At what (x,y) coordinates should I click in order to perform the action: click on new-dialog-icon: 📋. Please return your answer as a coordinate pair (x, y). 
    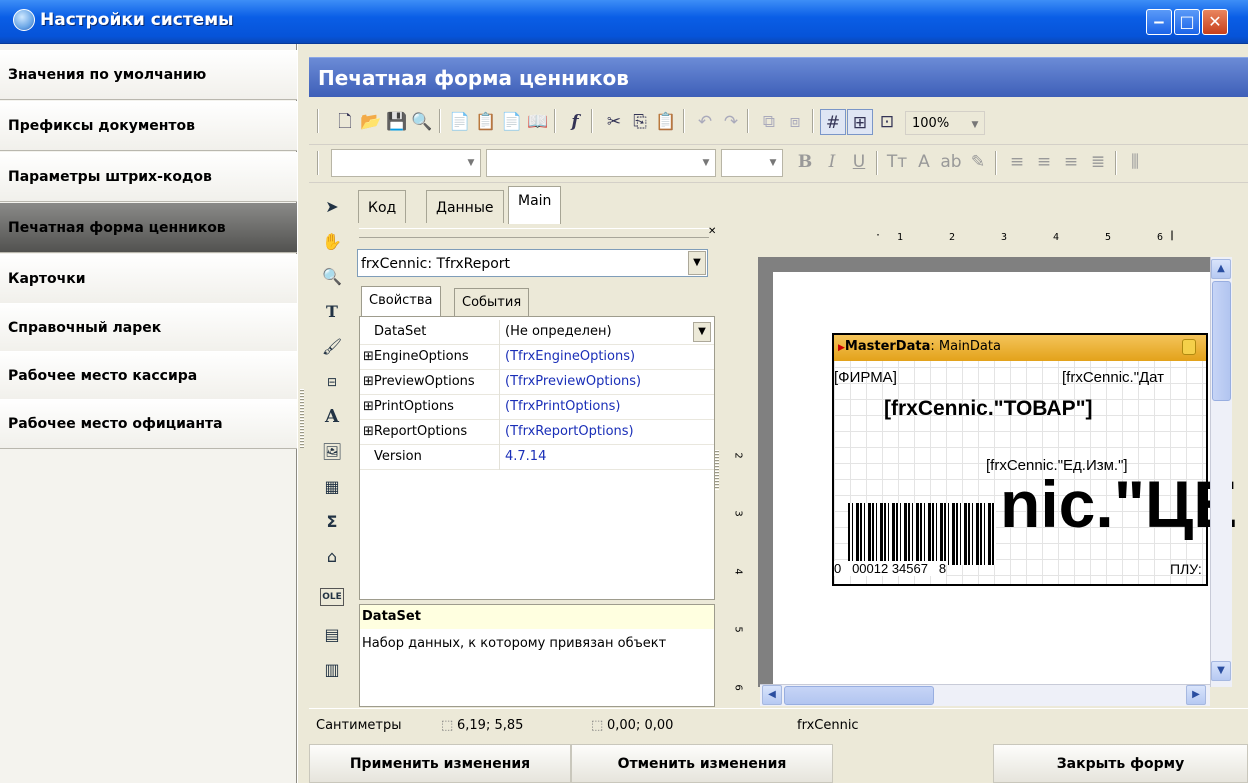
    Looking at the image, I should click on (486, 122).